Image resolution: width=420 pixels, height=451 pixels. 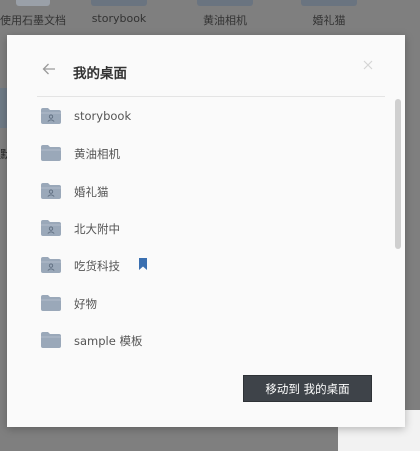 I want to click on folder-row: 黄油相机, so click(x=212, y=155).